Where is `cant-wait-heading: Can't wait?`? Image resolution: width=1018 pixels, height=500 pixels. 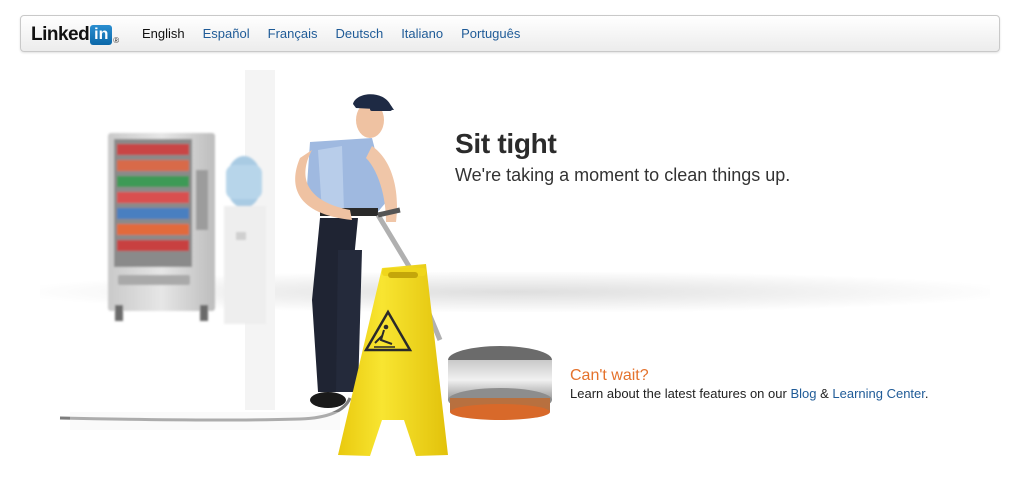
cant-wait-heading: Can't wait? is located at coordinates (609, 375).